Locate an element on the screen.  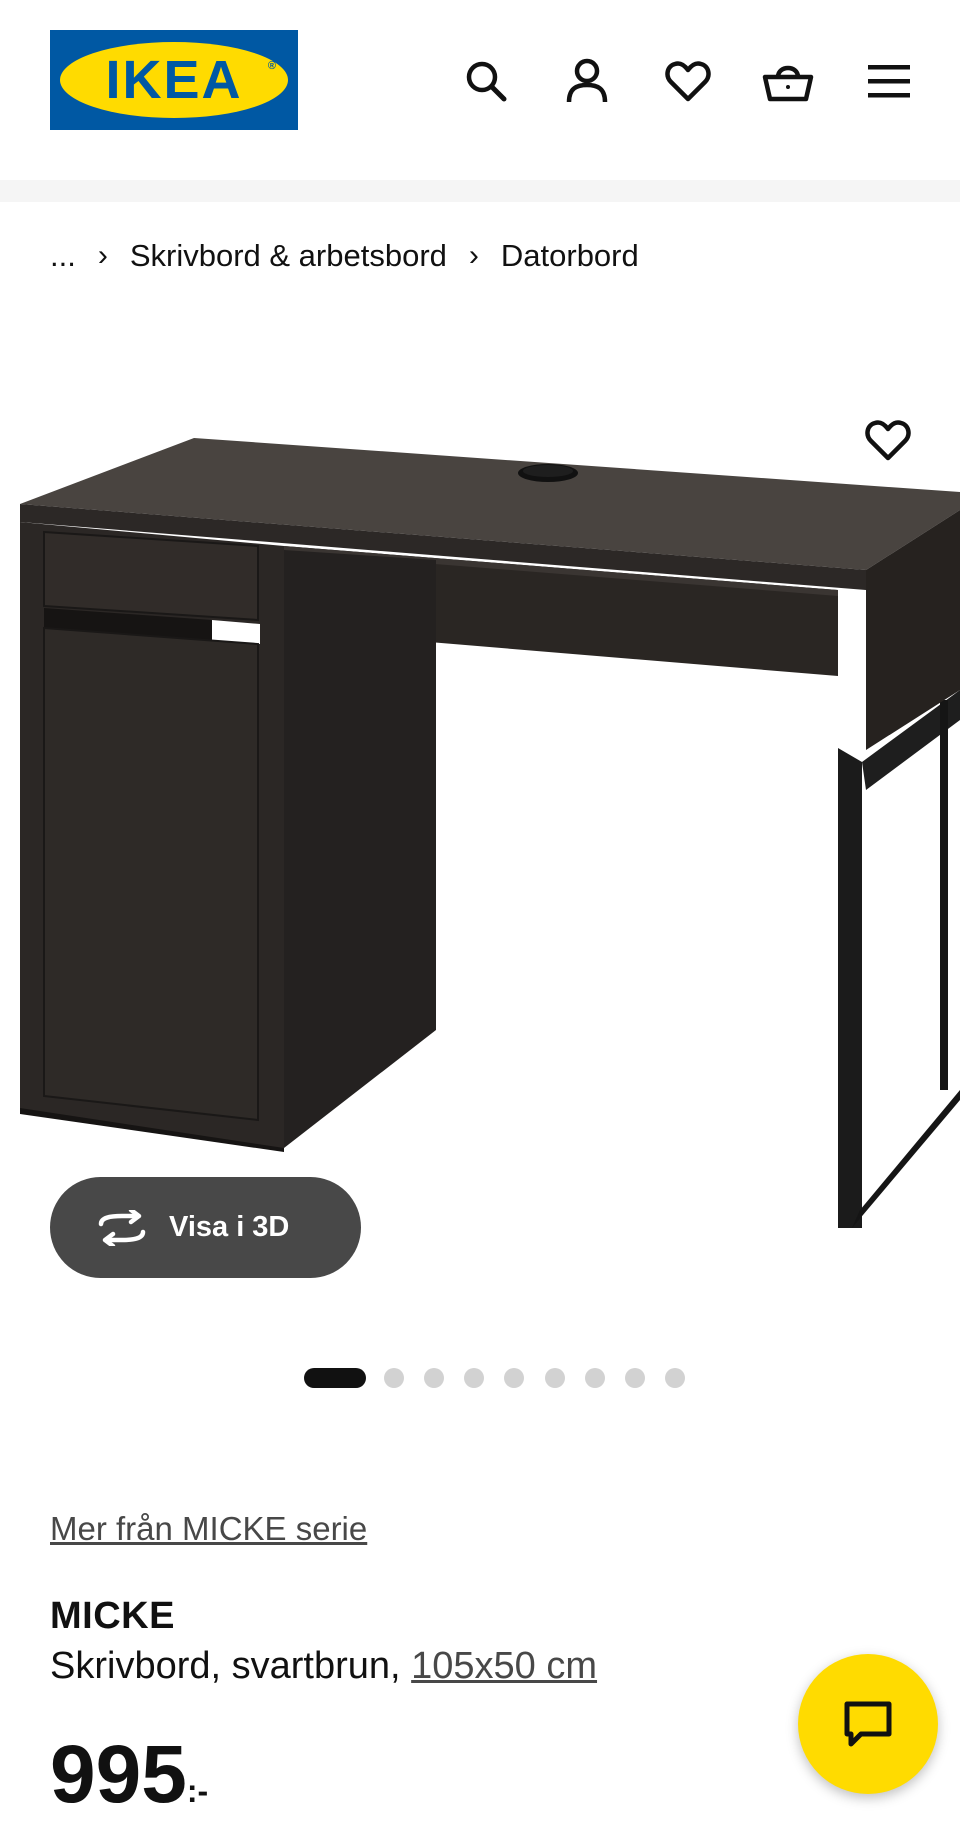
product-price: 995:- is located at coordinates (129, 1775).